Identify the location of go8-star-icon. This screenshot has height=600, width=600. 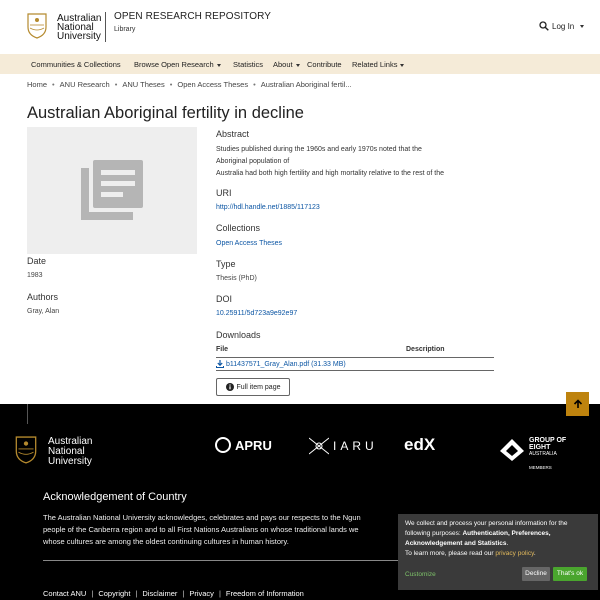
(512, 450).